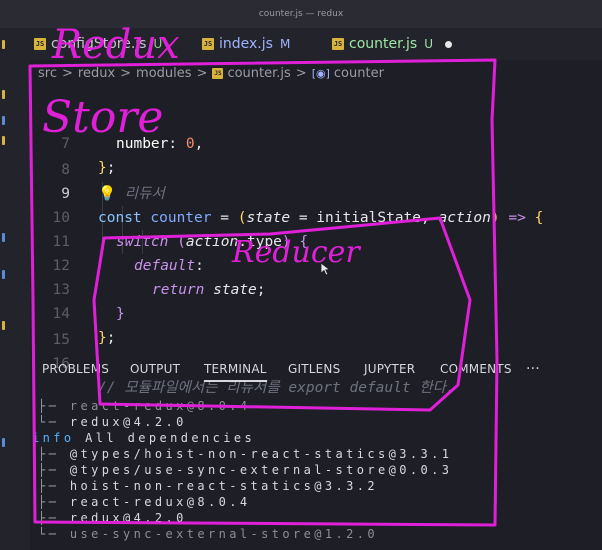 This screenshot has width=602, height=550. I want to click on handwriting-redux: Redux, so click(115, 45).